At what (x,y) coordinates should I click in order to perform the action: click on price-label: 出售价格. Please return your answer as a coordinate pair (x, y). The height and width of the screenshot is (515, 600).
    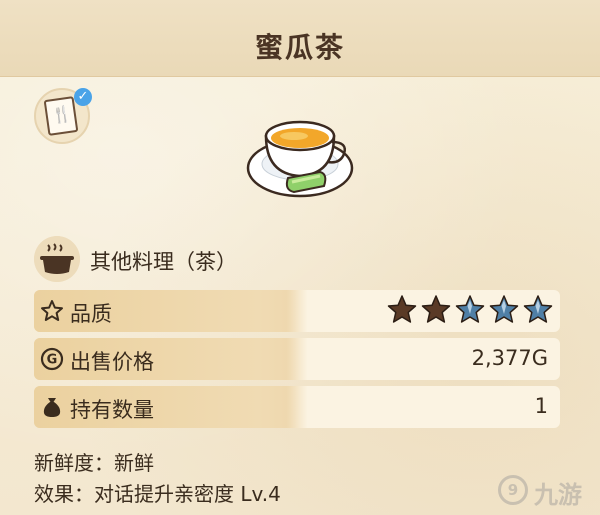
    Looking at the image, I should click on (112, 362).